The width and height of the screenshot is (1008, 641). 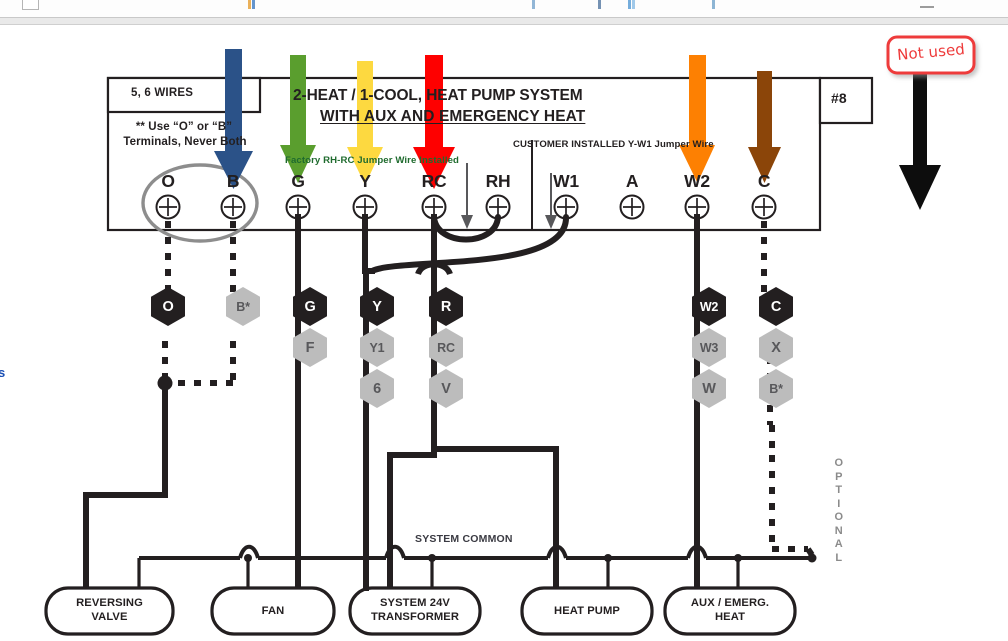 I want to click on terminal-label-A: A, so click(x=632, y=181).